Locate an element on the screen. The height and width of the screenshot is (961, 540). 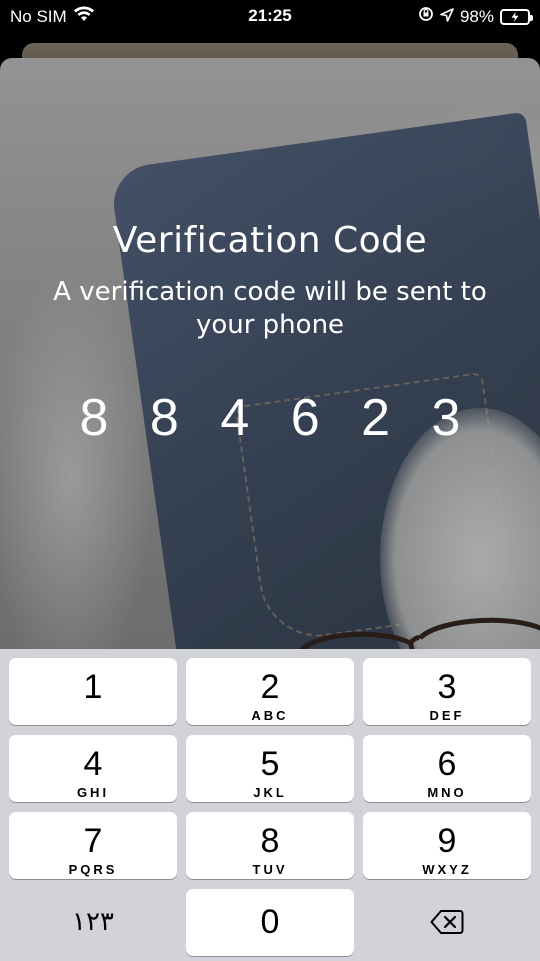
key-0: 0 is located at coordinates (270, 922).